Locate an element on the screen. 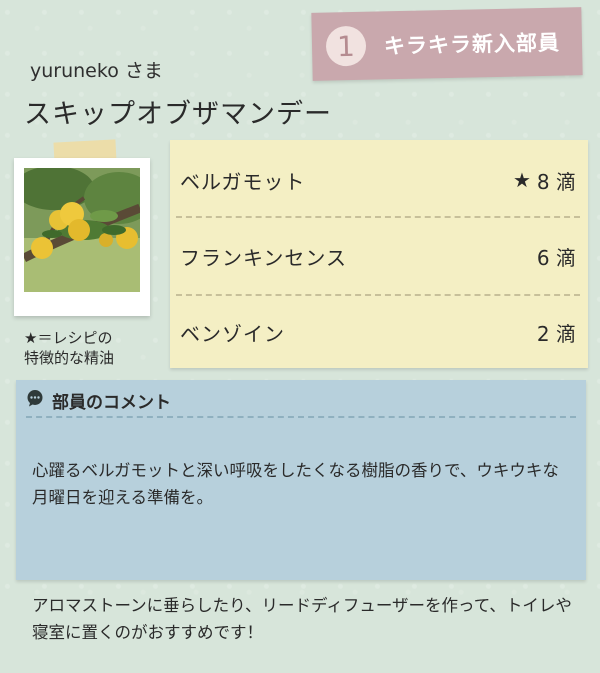 This screenshot has height=673, width=600. legend-line-2: 特徴的な精油 is located at coordinates (69, 358).